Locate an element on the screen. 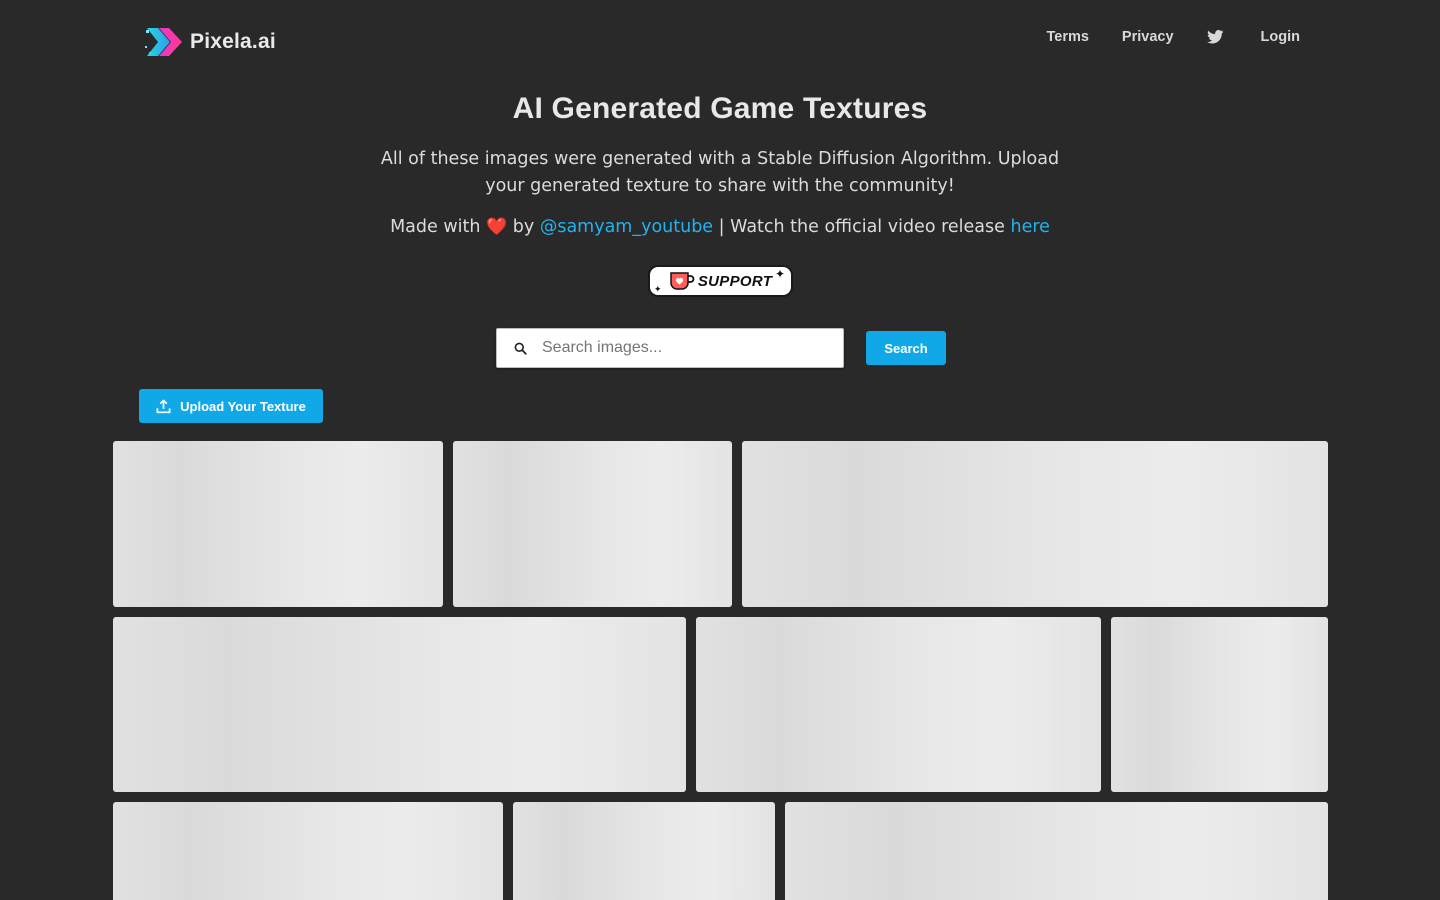 The width and height of the screenshot is (1440, 900). author-link: @samyam_youtube is located at coordinates (626, 227).